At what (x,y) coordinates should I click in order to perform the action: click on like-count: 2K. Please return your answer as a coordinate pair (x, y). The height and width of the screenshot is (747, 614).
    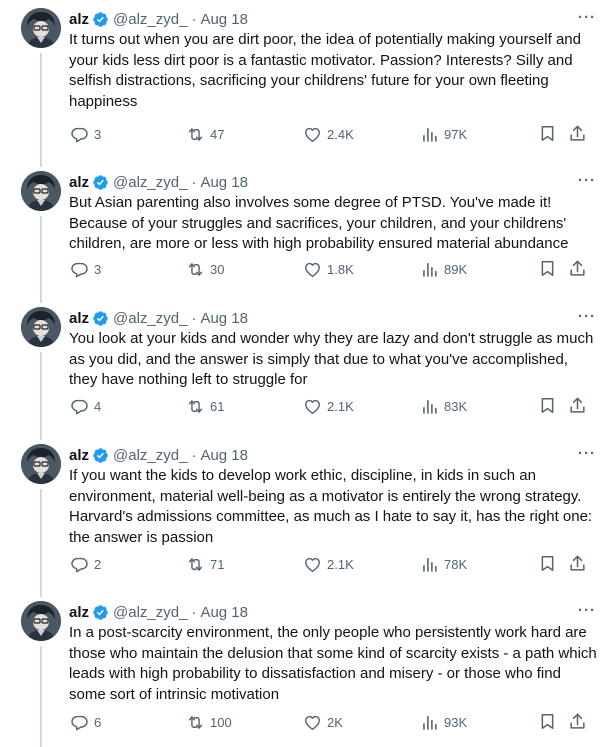
    Looking at the image, I should click on (335, 722).